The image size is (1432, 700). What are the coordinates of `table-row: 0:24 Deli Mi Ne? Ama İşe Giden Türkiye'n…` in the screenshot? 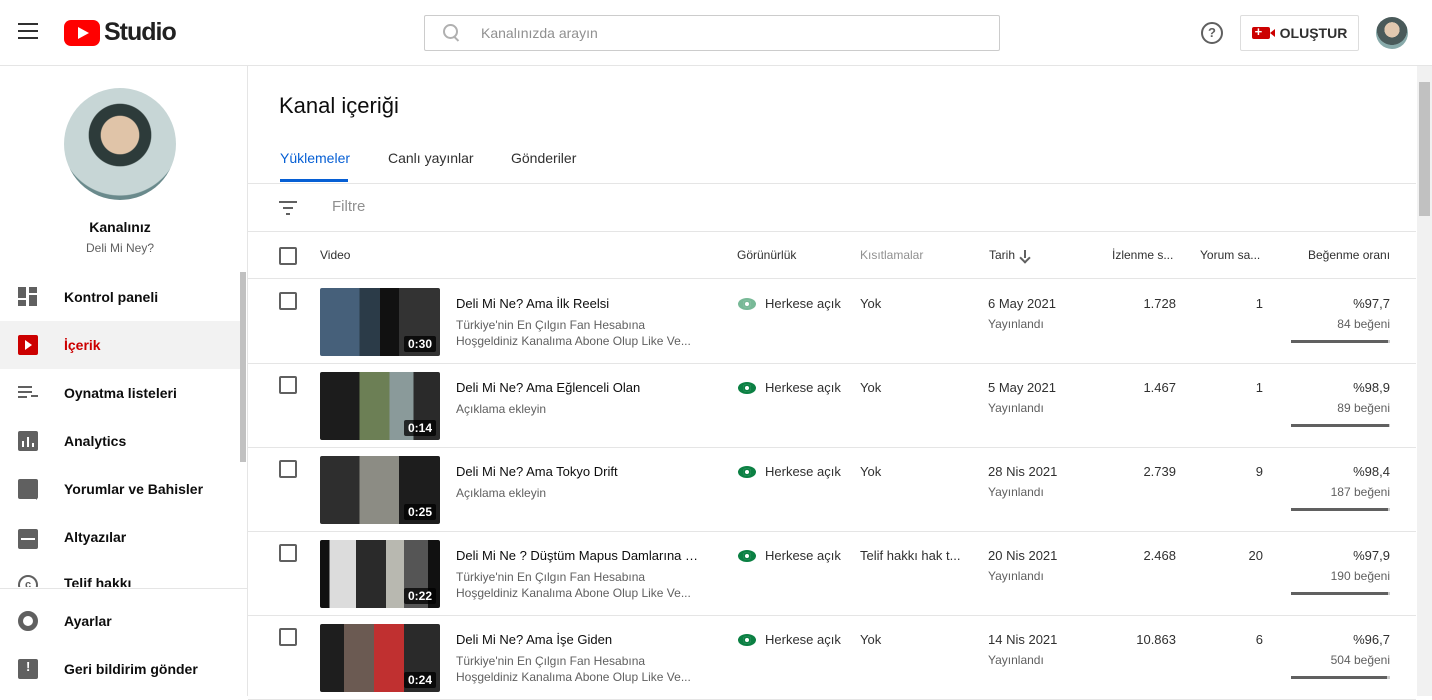 It's located at (832, 658).